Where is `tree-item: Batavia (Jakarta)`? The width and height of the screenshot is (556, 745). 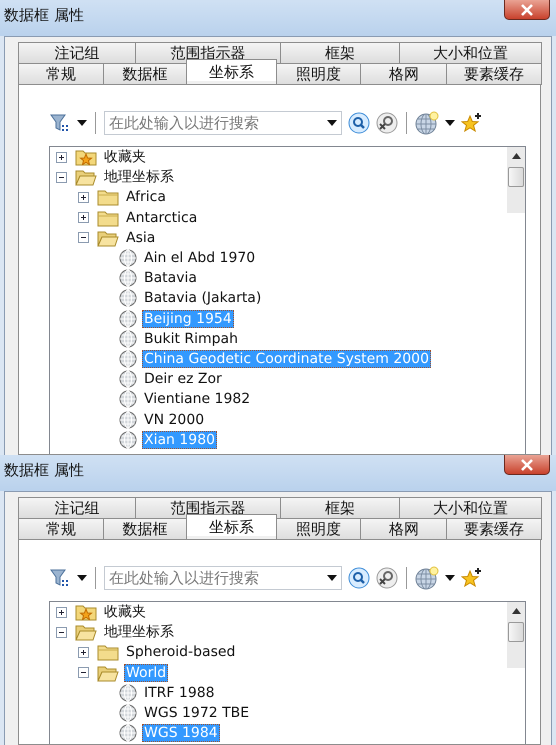
tree-item: Batavia (Jakarta) is located at coordinates (203, 298).